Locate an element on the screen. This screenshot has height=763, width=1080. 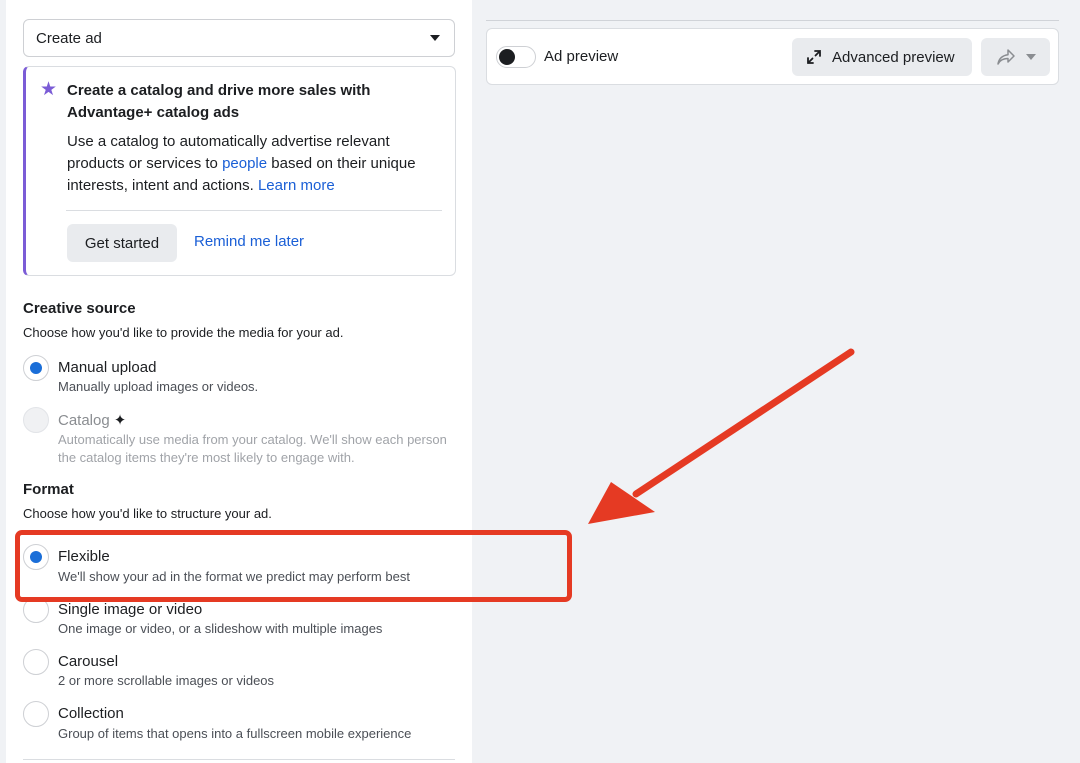
people-link: people is located at coordinates (244, 163).